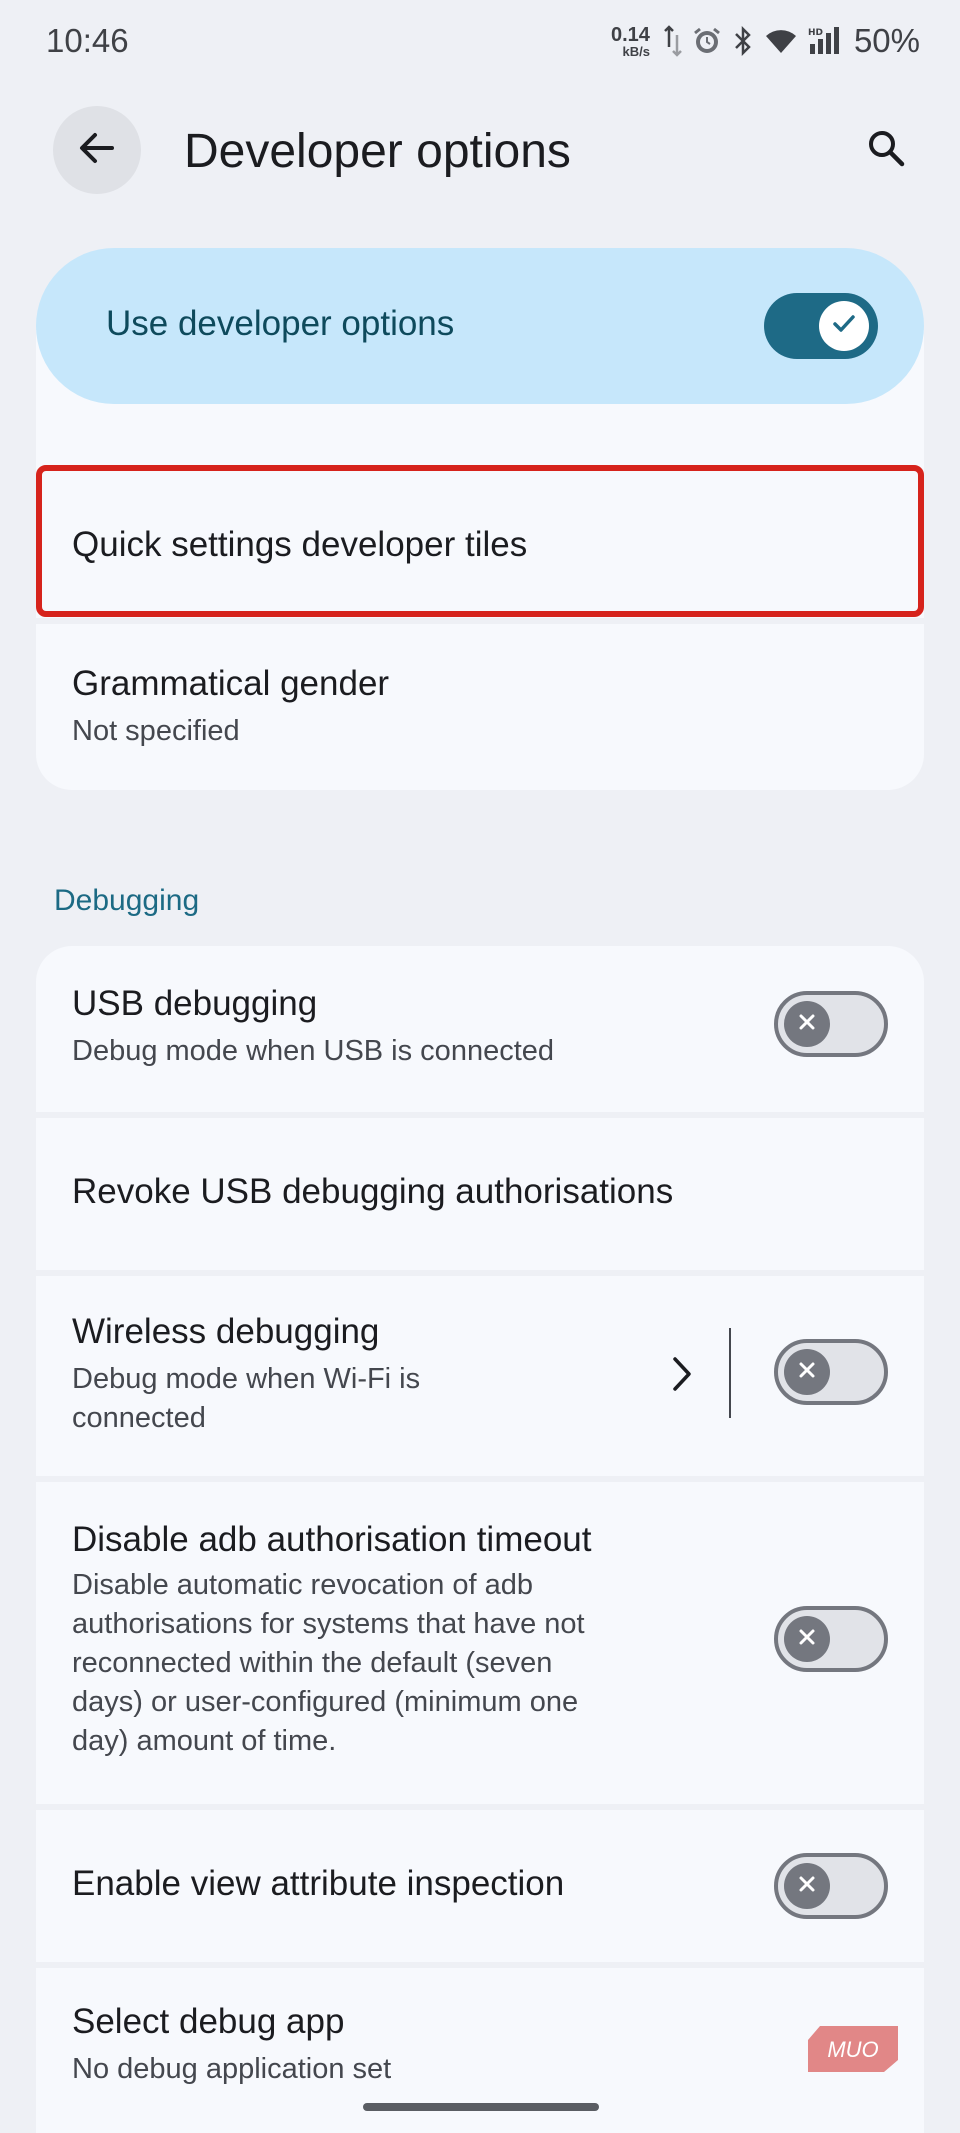 This screenshot has height=2133, width=960. Describe the element at coordinates (328, 1624) in the screenshot. I see `description-line: authorisations for systems that have not` at that location.